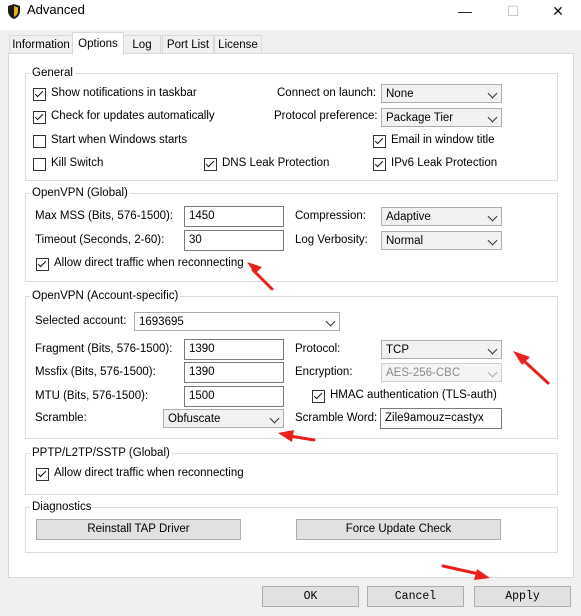 This screenshot has width=581, height=616. I want to click on red-arrow-apply, so click(465, 572).